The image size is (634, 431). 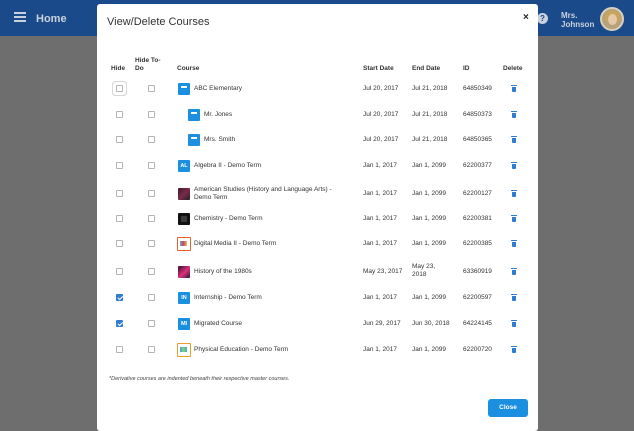 I want to click on end-date-line2: 2018, so click(x=419, y=274).